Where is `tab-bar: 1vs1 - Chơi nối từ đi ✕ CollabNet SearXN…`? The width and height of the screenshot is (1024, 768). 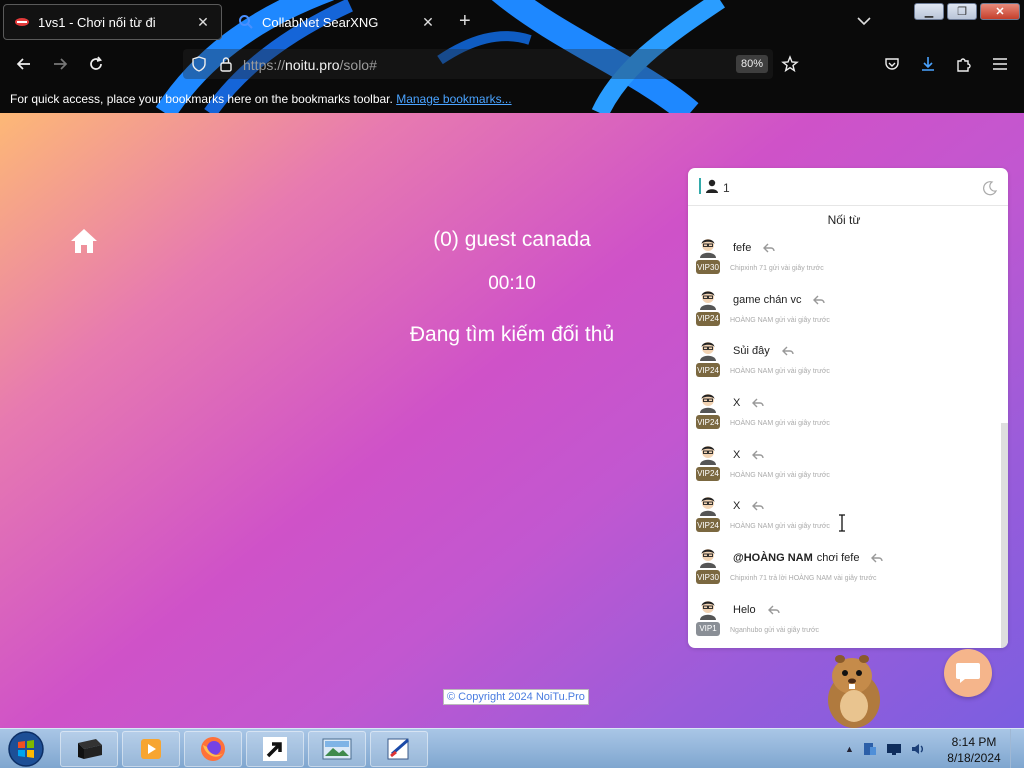 tab-bar: 1vs1 - Chơi nối từ đi ✕ CollabNet SearXN… is located at coordinates (460, 22).